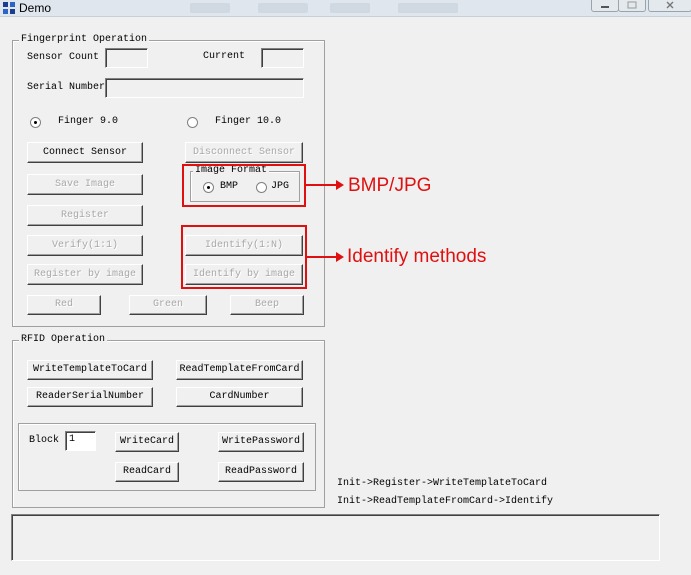 Image resolution: width=691 pixels, height=575 pixels. What do you see at coordinates (335, 537) in the screenshot?
I see `status-box` at bounding box center [335, 537].